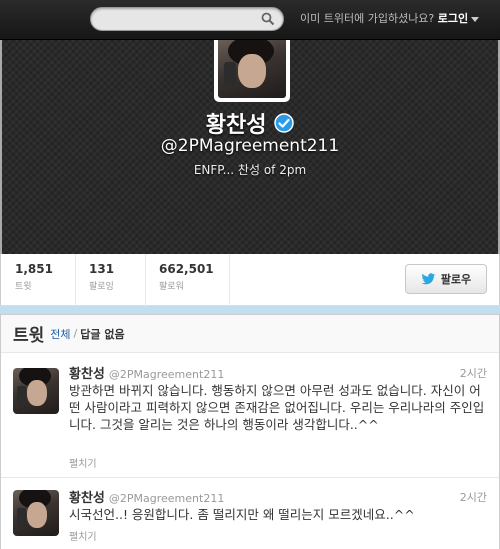 The width and height of the screenshot is (500, 549). Describe the element at coordinates (60, 334) in the screenshot. I see `tab-all: 전체` at that location.